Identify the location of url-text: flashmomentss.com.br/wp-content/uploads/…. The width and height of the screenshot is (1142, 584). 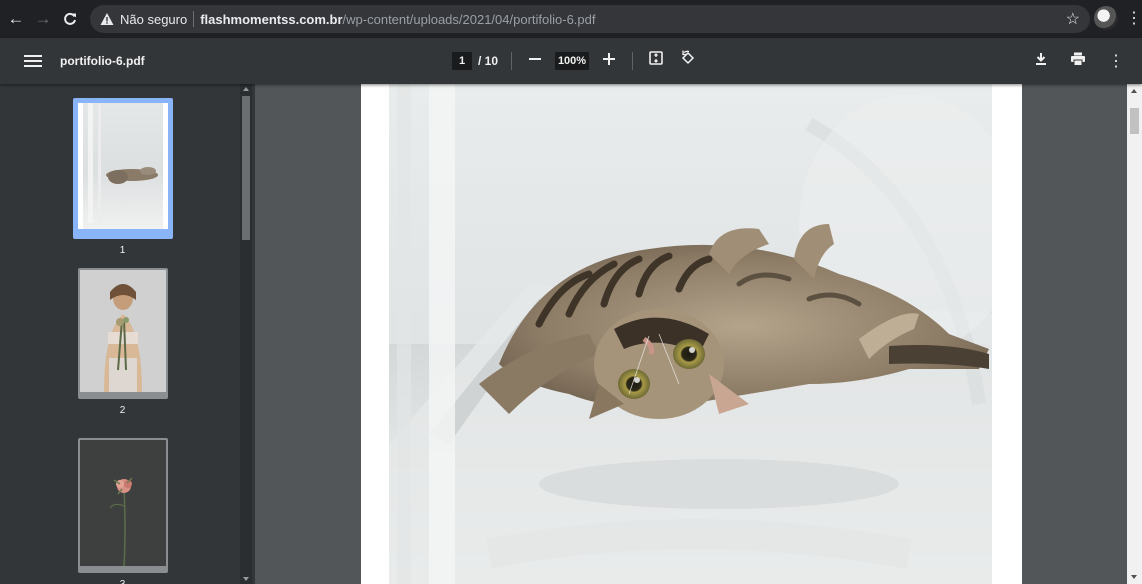
(397, 19).